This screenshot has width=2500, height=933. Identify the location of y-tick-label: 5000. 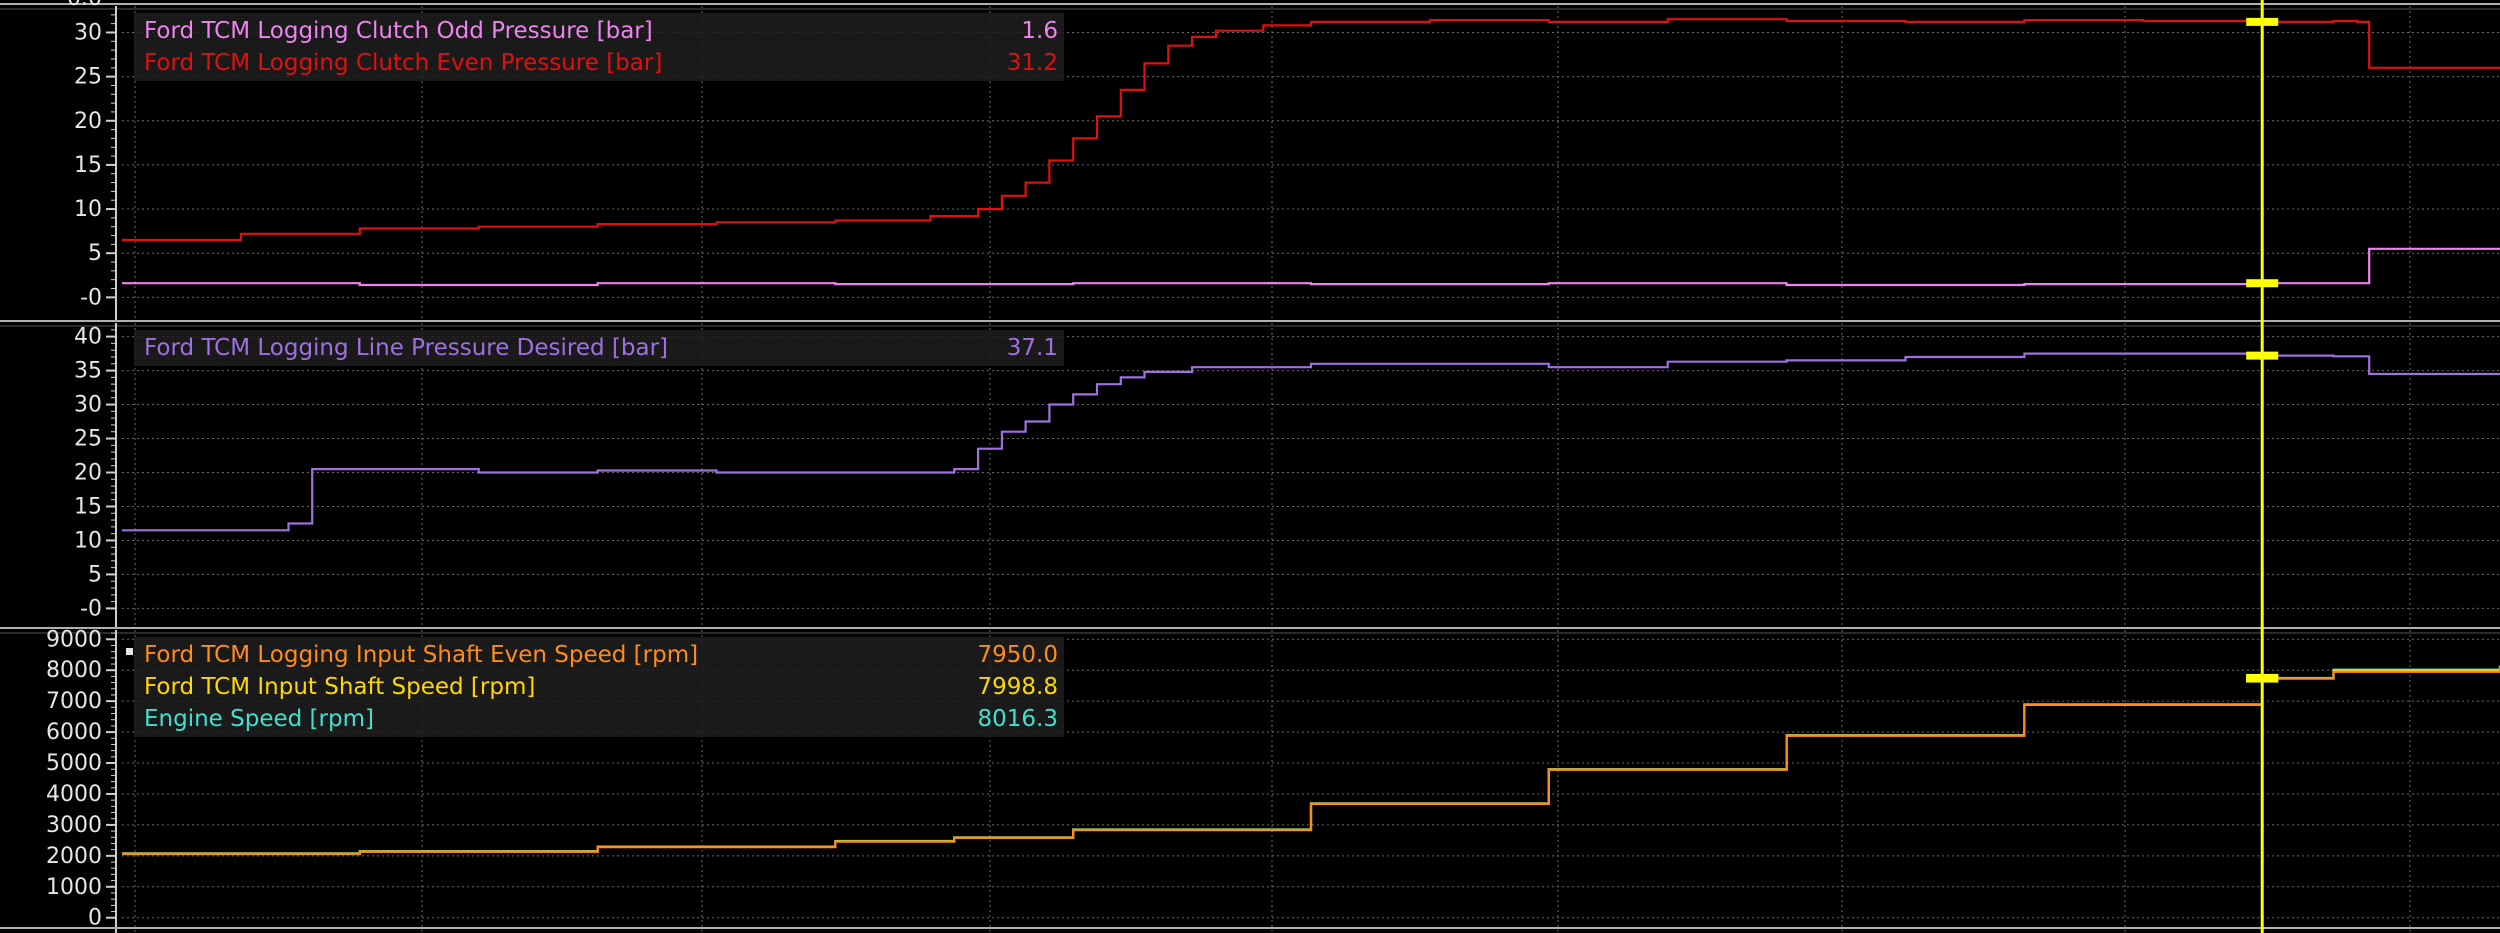
(74, 763).